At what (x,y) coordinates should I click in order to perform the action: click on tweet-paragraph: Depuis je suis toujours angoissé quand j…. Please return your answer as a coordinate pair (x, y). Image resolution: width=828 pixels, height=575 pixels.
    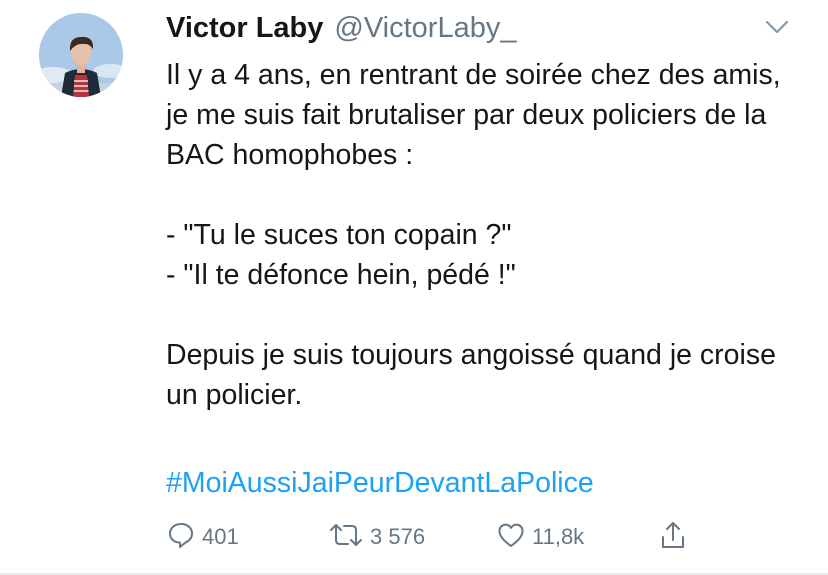
    Looking at the image, I should click on (471, 375).